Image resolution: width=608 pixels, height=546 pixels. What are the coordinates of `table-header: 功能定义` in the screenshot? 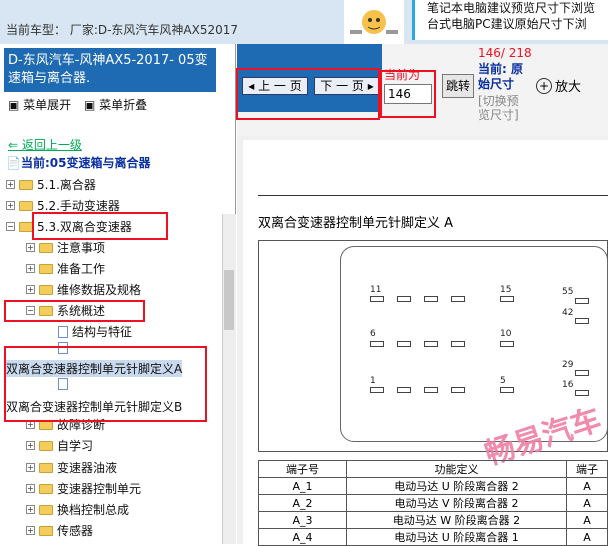 It's located at (456, 469).